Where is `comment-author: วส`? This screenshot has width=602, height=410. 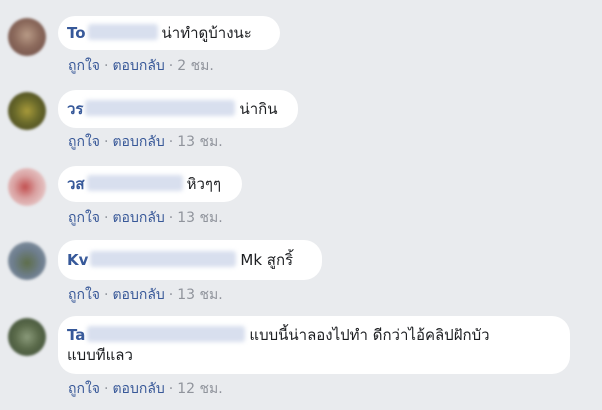 comment-author: วส is located at coordinates (76, 184).